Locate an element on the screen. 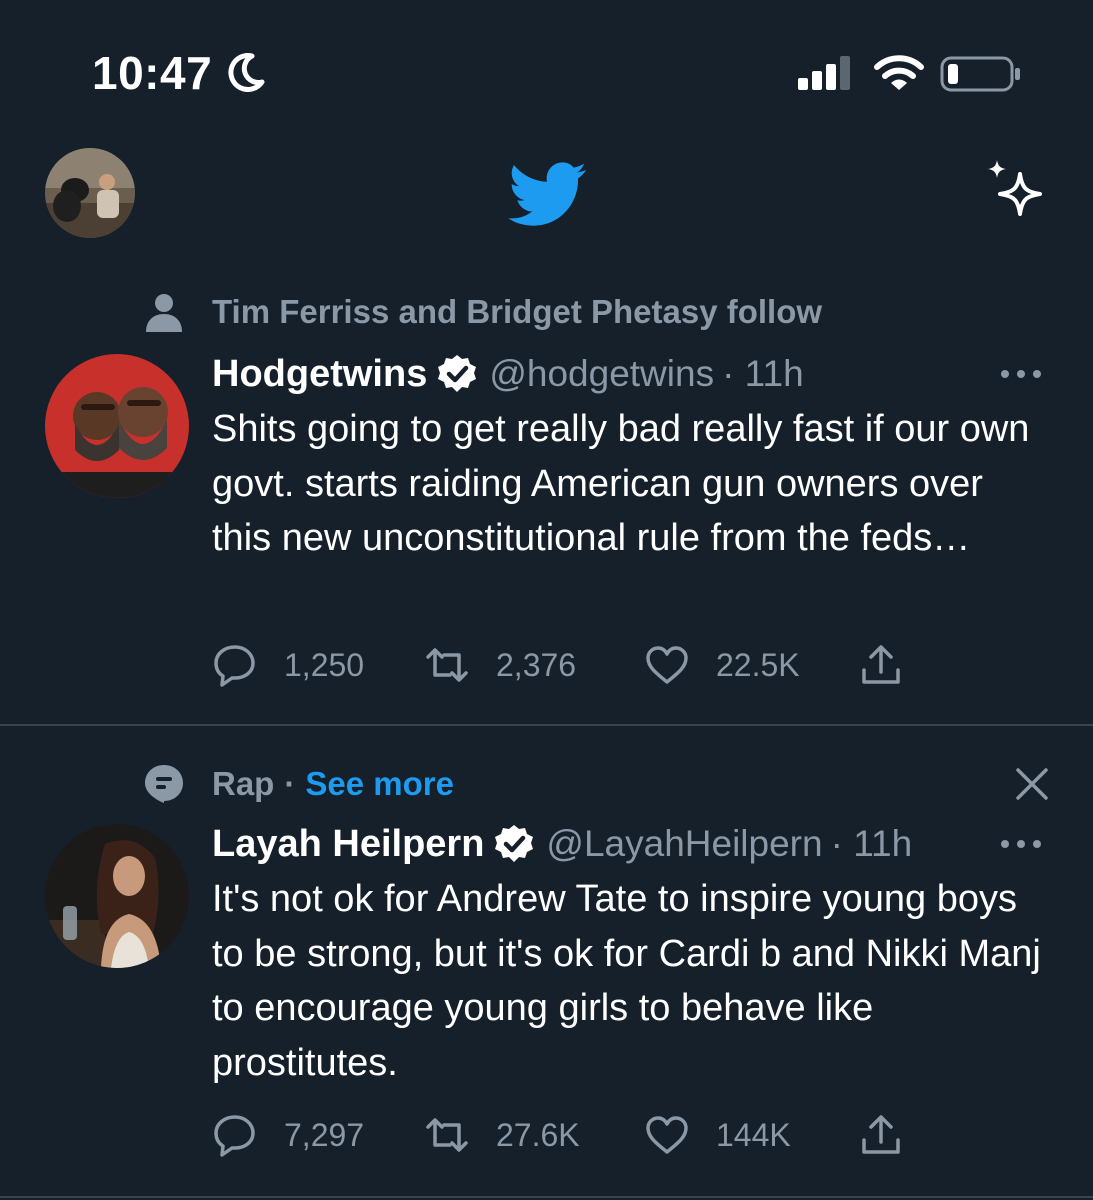 The image size is (1093, 1200). social-context: Tim Ferriss and Bridget Phetasy follow is located at coordinates (517, 312).